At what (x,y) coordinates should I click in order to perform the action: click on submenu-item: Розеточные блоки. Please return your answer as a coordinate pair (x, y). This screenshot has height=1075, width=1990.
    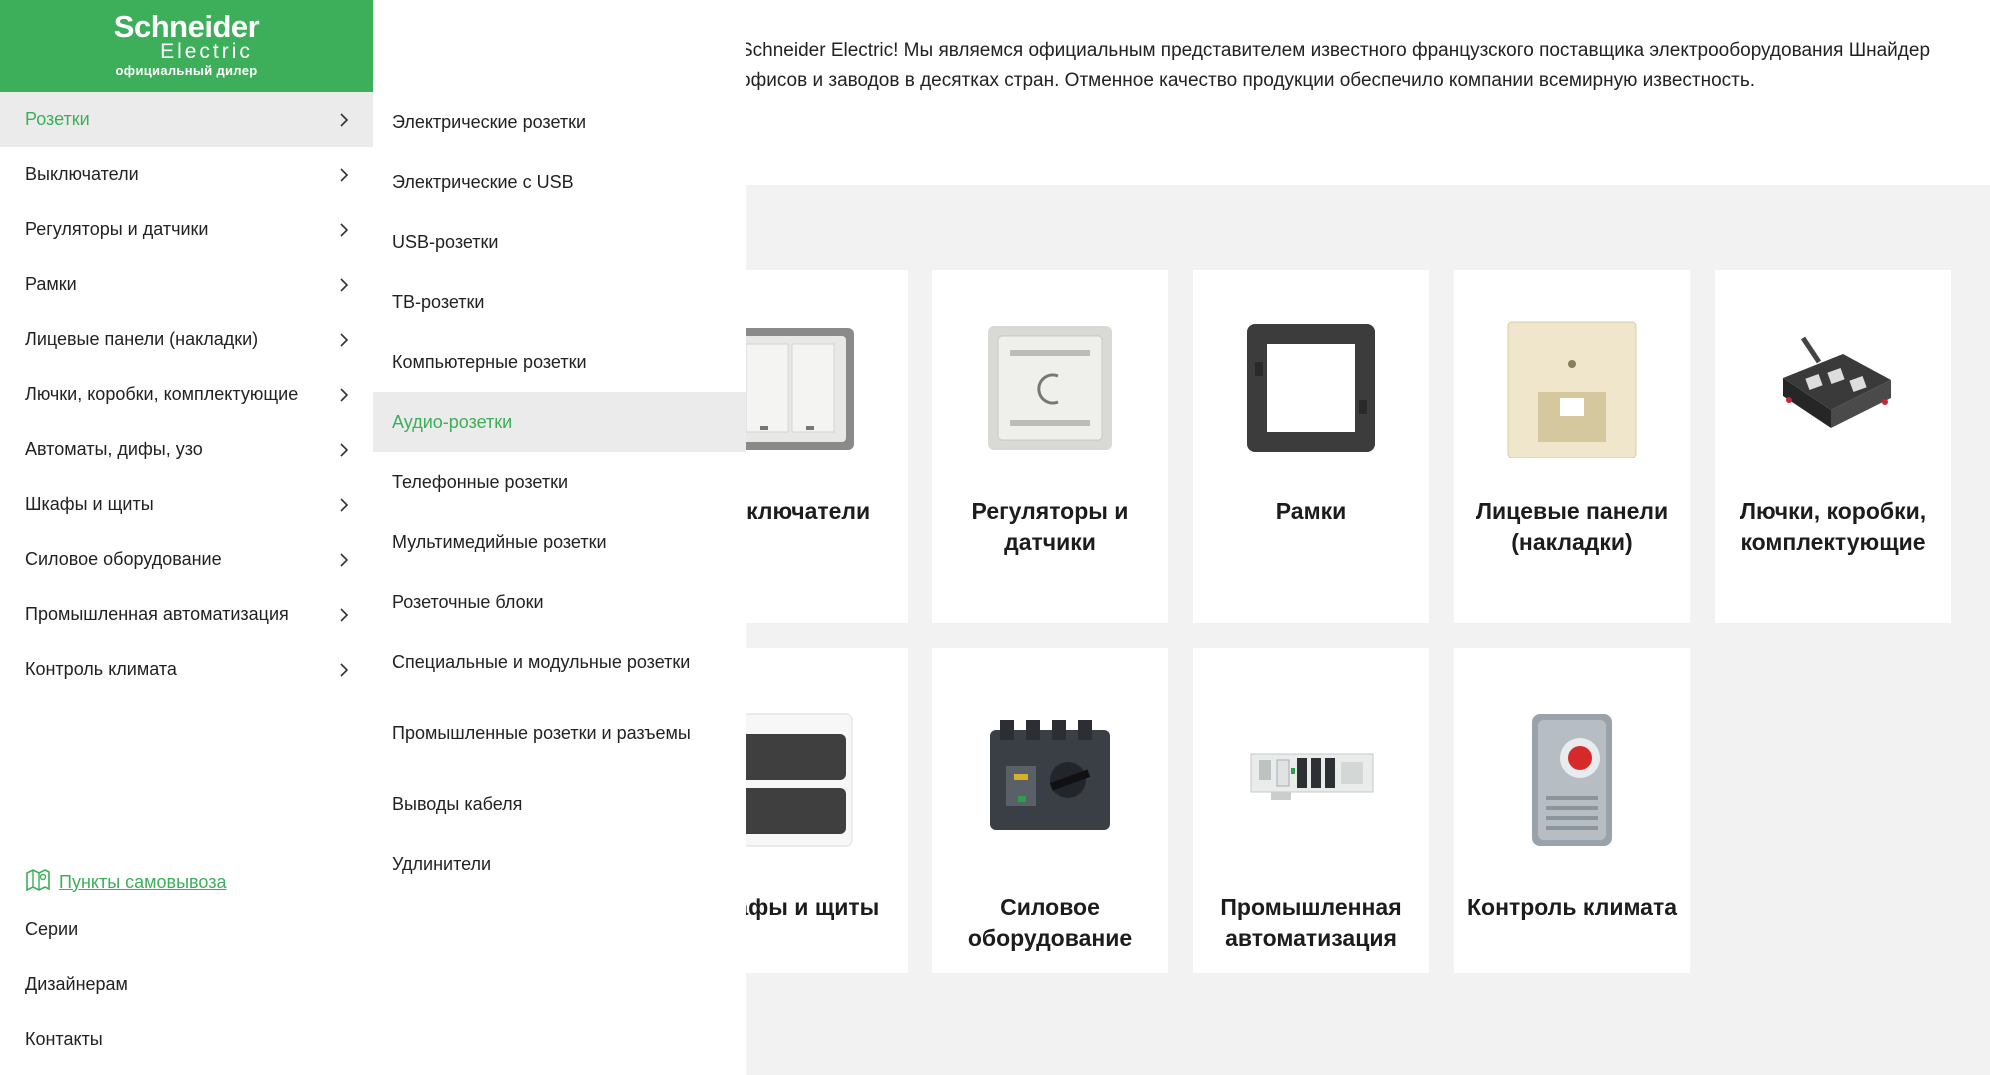
    Looking at the image, I should click on (559, 602).